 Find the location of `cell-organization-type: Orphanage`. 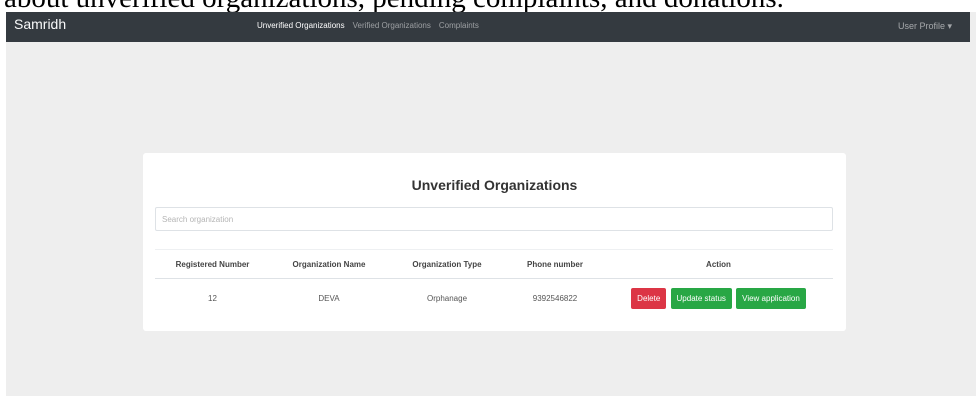

cell-organization-type: Orphanage is located at coordinates (447, 298).